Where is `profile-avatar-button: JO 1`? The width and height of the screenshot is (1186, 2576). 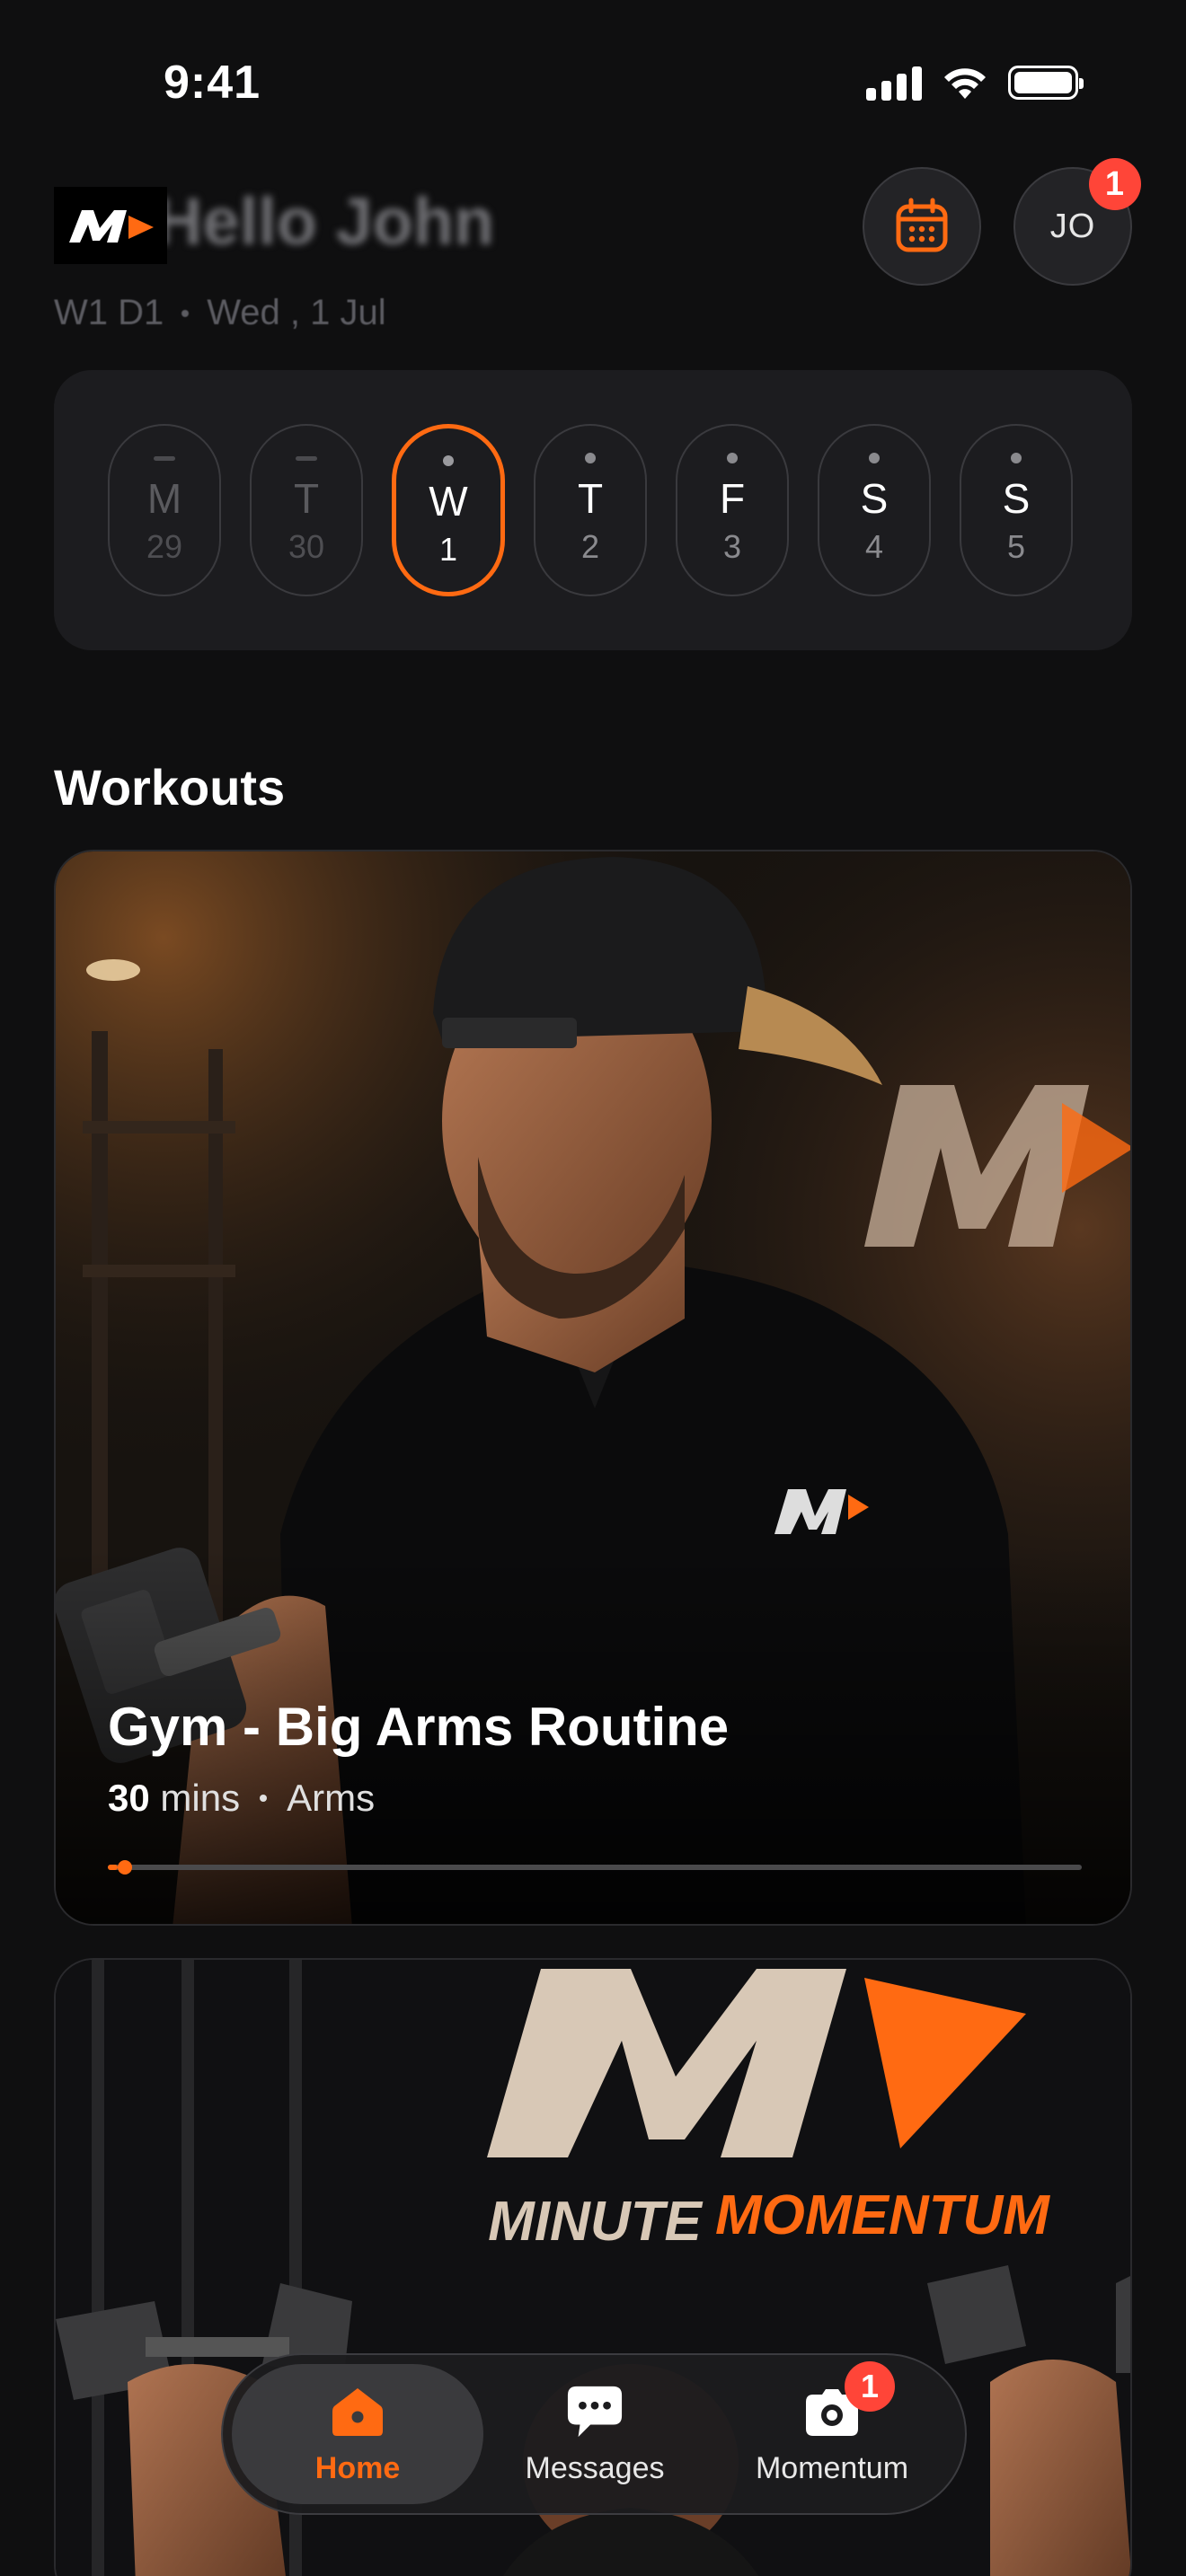 profile-avatar-button: JO 1 is located at coordinates (1077, 222).